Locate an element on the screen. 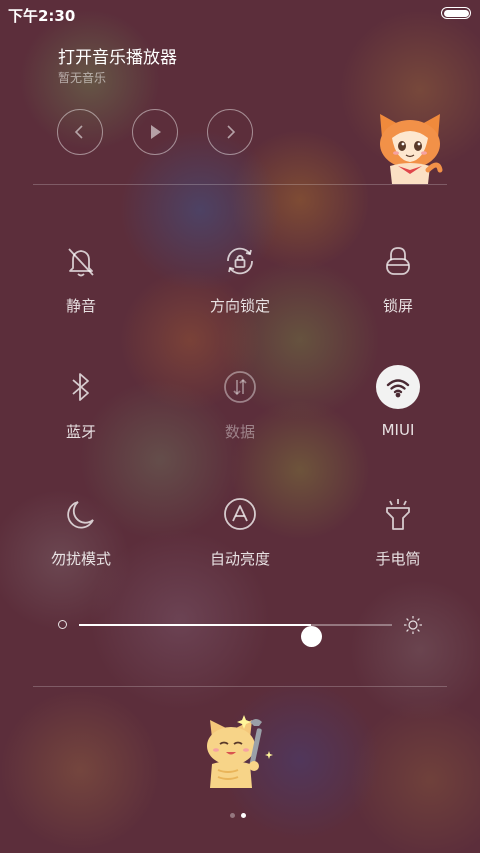 The image size is (480, 853). toggle-label: 方向锁定 is located at coordinates (239, 306).